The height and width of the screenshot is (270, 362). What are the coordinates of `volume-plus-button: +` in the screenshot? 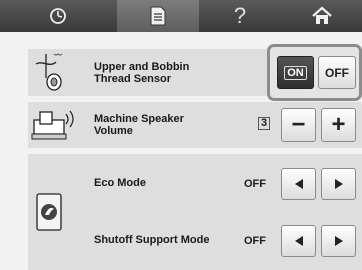 It's located at (338, 125).